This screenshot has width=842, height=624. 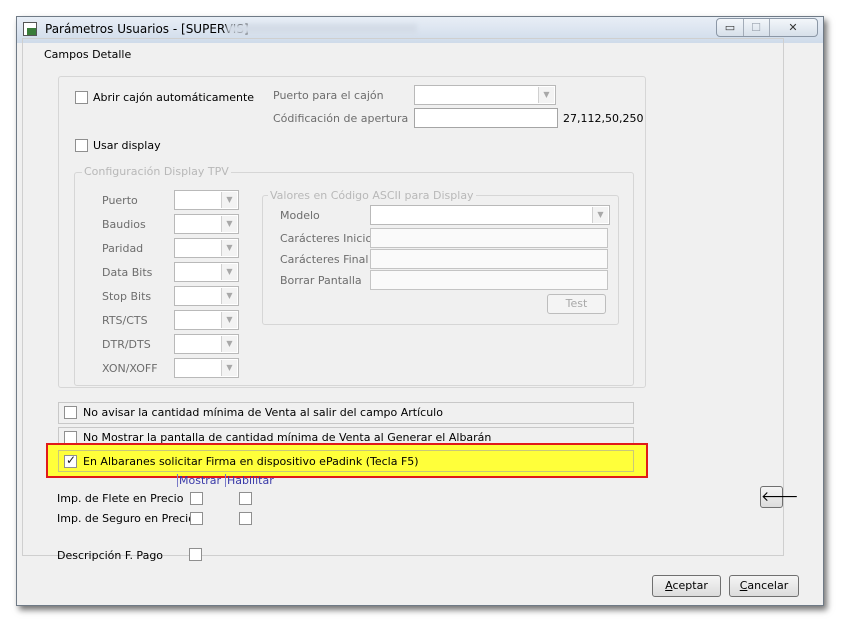 I want to click on back-button: 🡐, so click(x=779, y=497).